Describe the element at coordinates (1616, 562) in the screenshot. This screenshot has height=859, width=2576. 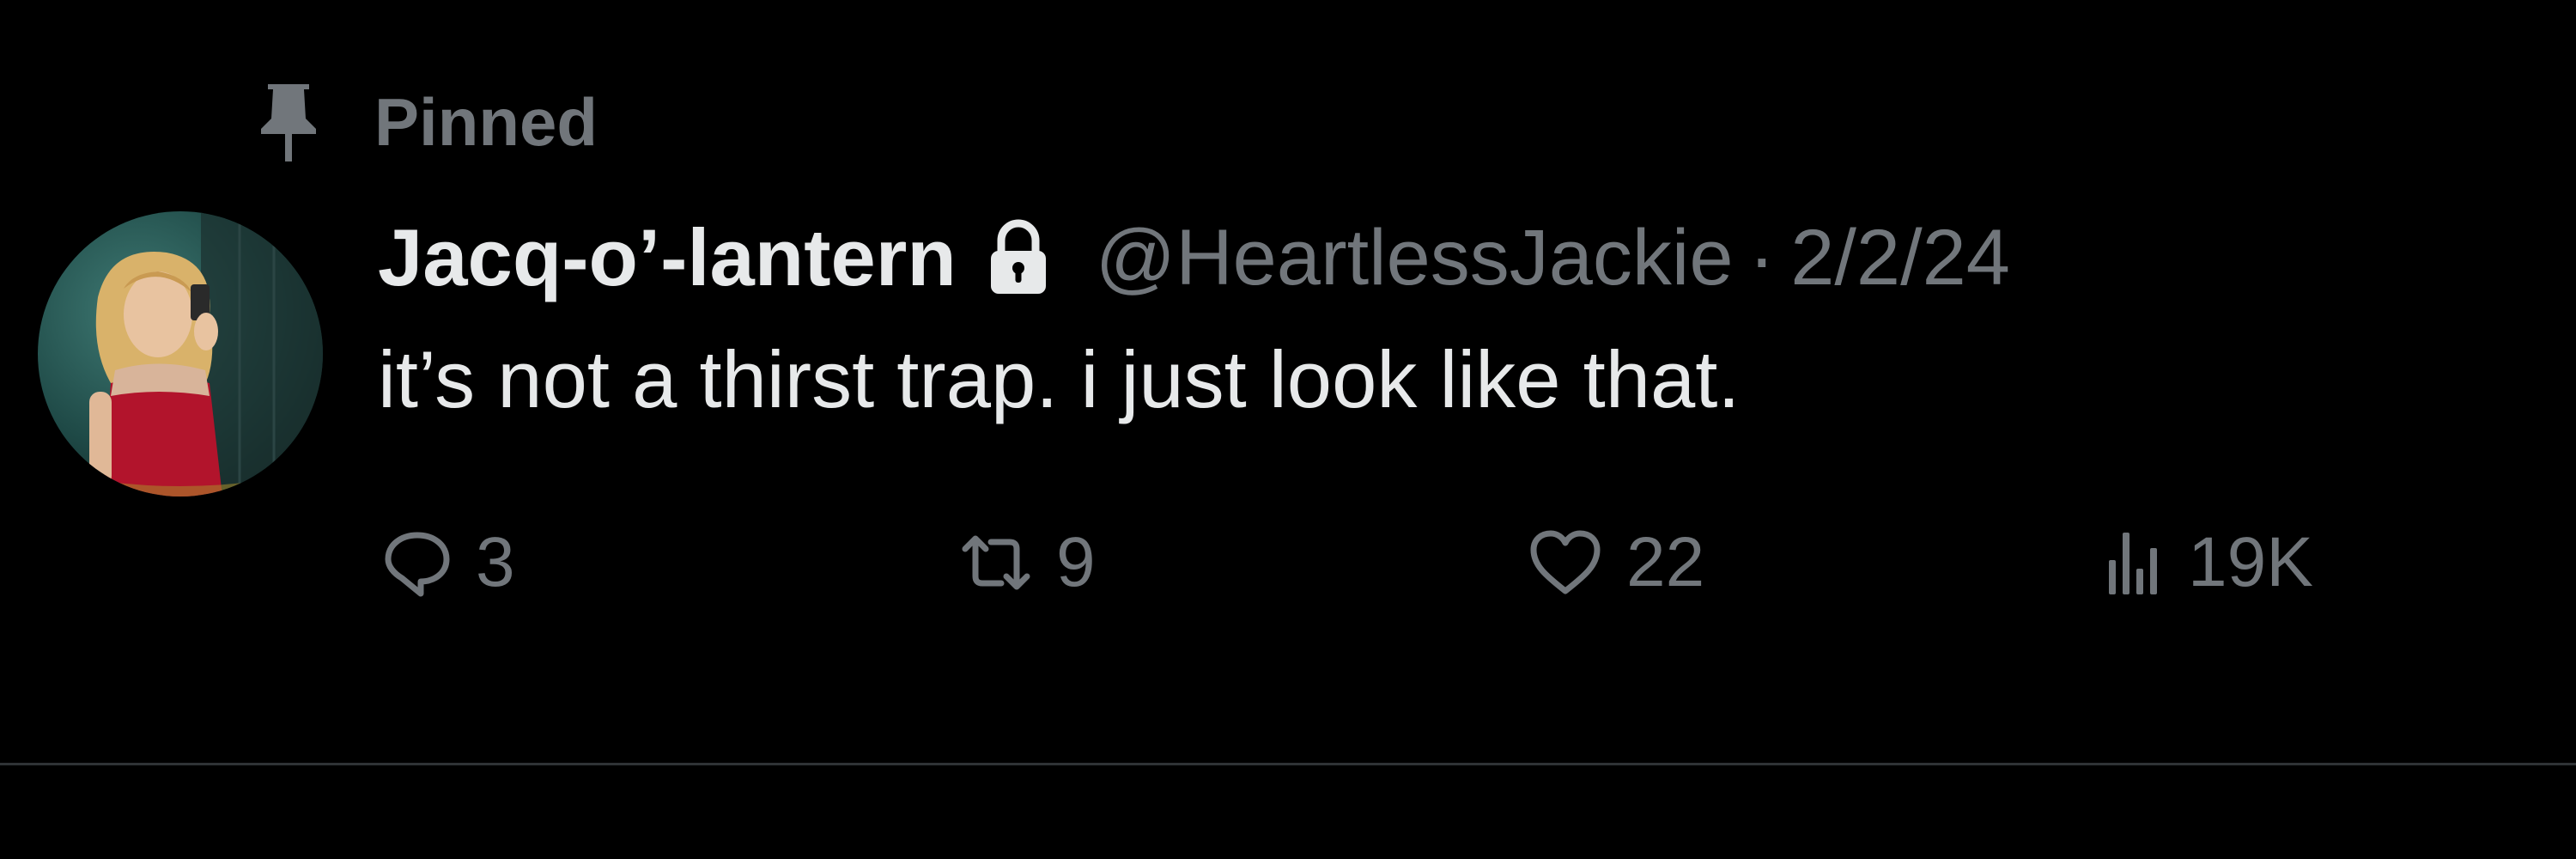
I see `like-button: 22` at that location.